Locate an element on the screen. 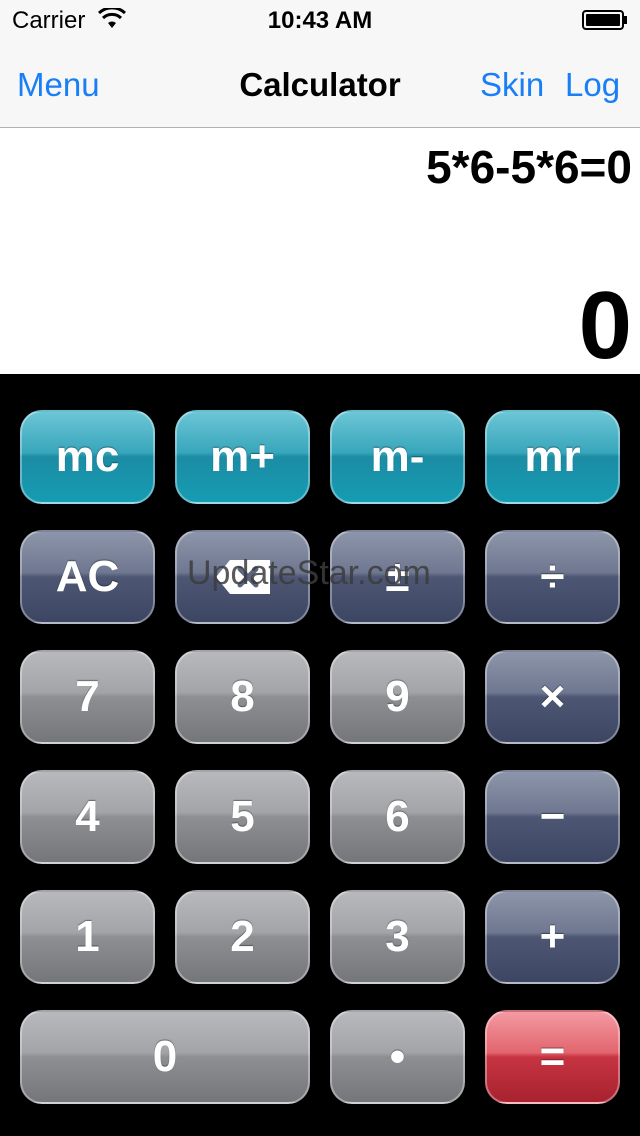  digit-6-button: 6 is located at coordinates (397, 817).